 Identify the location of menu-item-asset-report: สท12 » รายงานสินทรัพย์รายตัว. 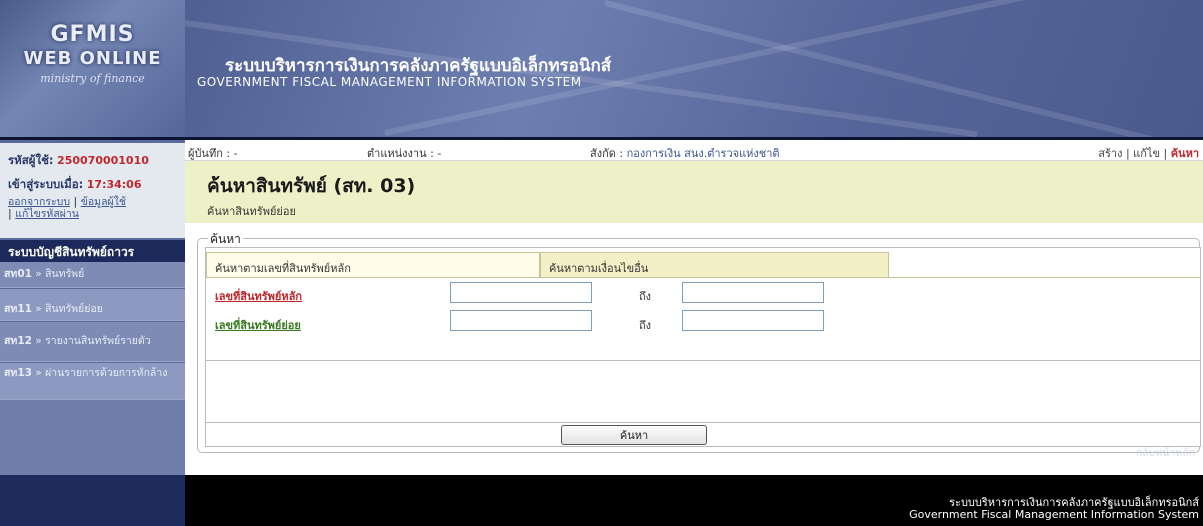
(92, 342).